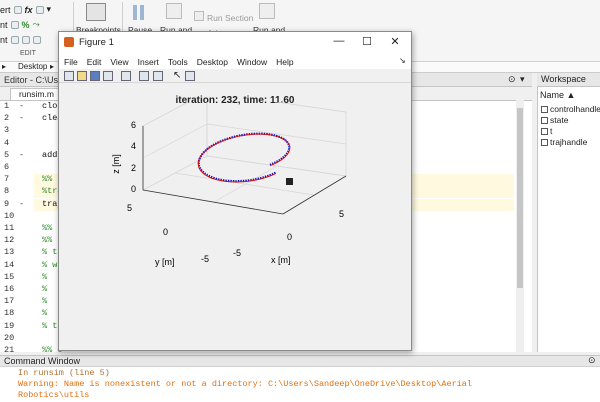  Describe the element at coordinates (39, 9) in the screenshot. I see `table-icon` at that location.